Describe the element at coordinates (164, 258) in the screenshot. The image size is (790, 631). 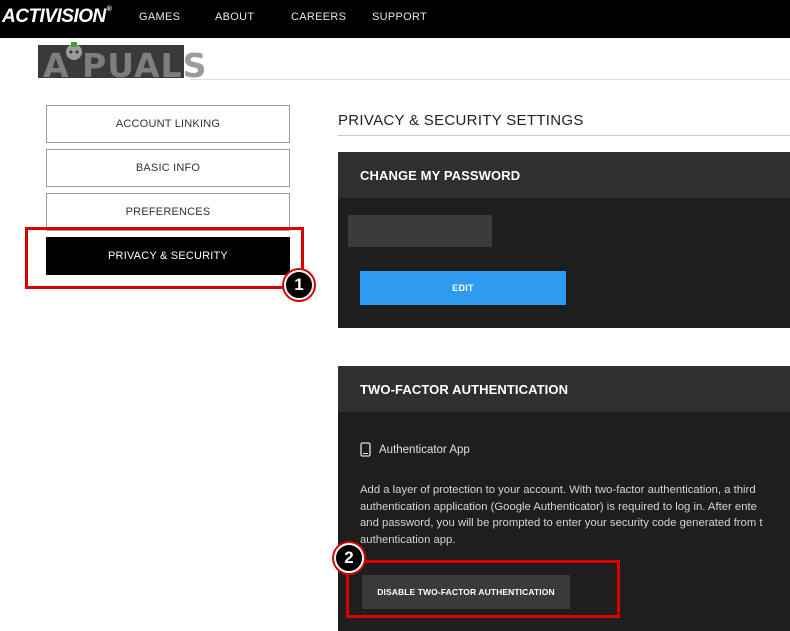
I see `highlight-box-step1` at that location.